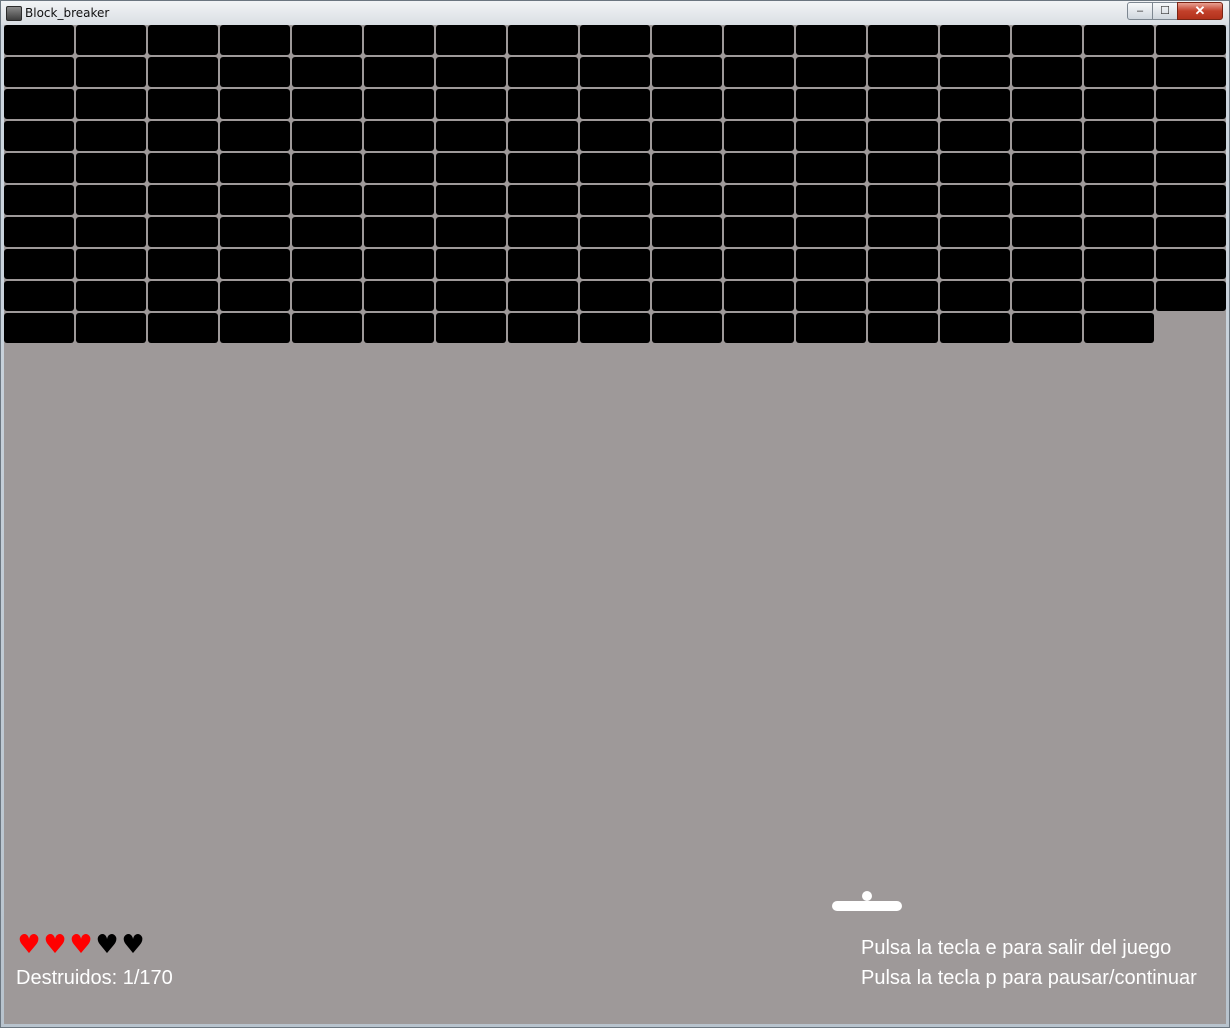  Describe the element at coordinates (94, 978) in the screenshot. I see `destroyed-counter: Destruidos: 1/170` at that location.